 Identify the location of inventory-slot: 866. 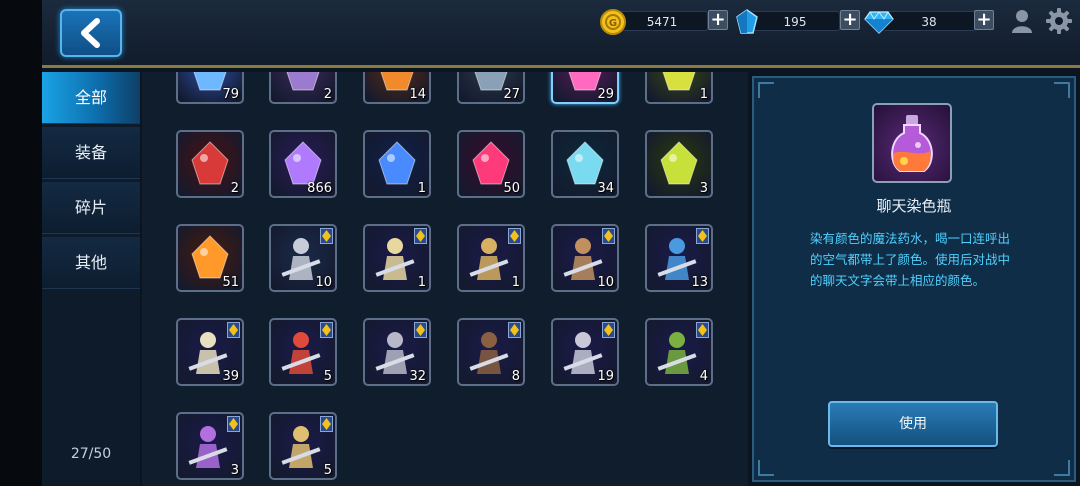
(303, 164).